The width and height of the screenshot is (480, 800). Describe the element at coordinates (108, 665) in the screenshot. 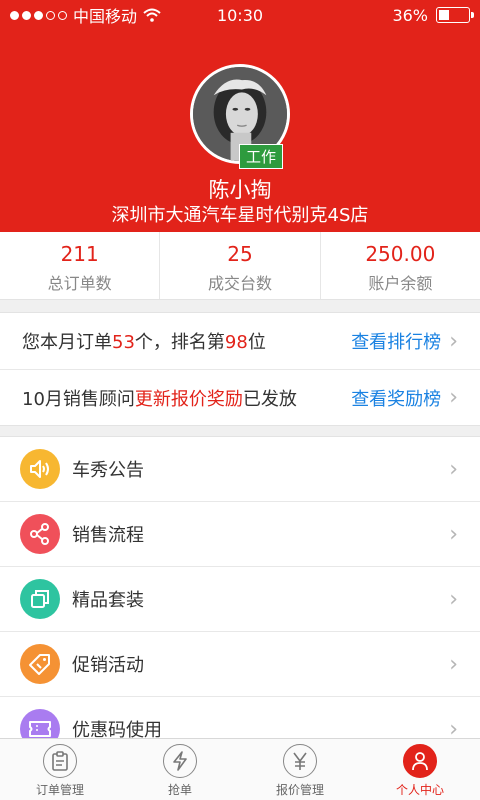

I see `menu-label: 促销活动` at that location.